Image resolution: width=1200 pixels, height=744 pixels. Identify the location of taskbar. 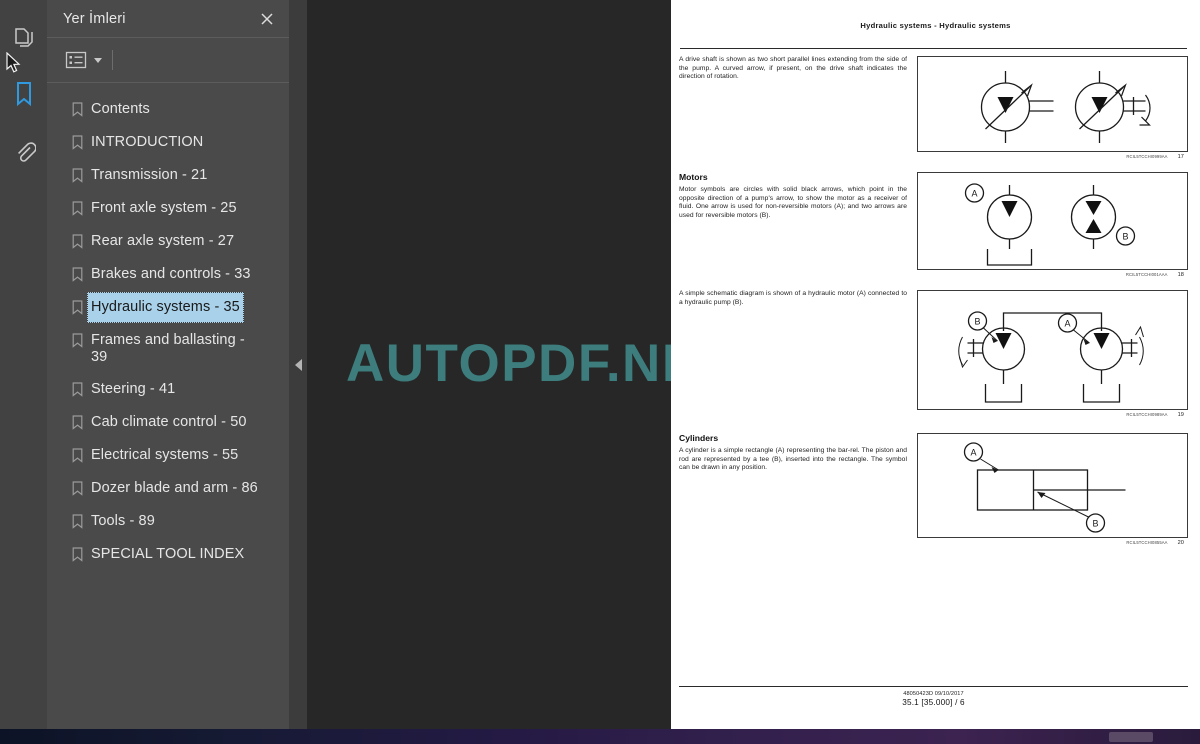
(600, 736).